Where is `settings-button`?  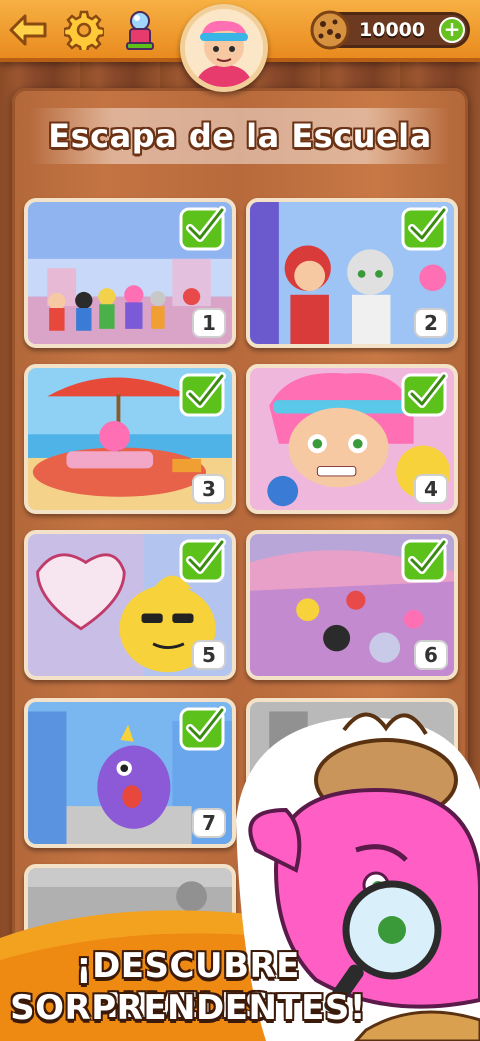 settings-button is located at coordinates (84, 30).